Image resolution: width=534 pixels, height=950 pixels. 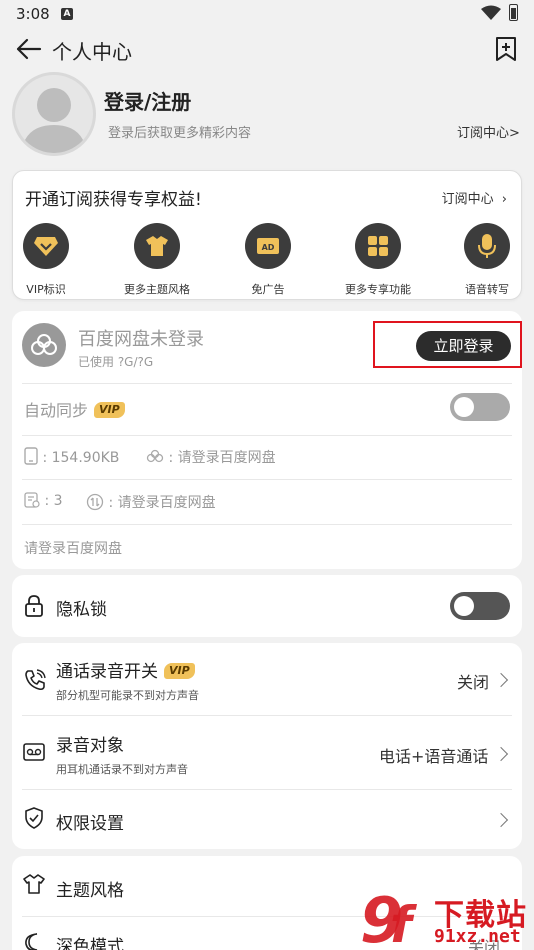 What do you see at coordinates (267, 14) in the screenshot?
I see `status-bar: 3:08 A` at bounding box center [267, 14].